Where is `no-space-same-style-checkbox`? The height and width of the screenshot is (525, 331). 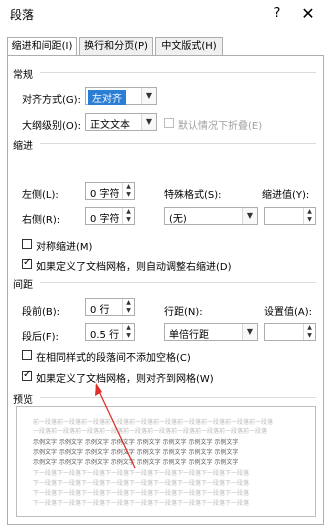 no-space-same-style-checkbox is located at coordinates (27, 355).